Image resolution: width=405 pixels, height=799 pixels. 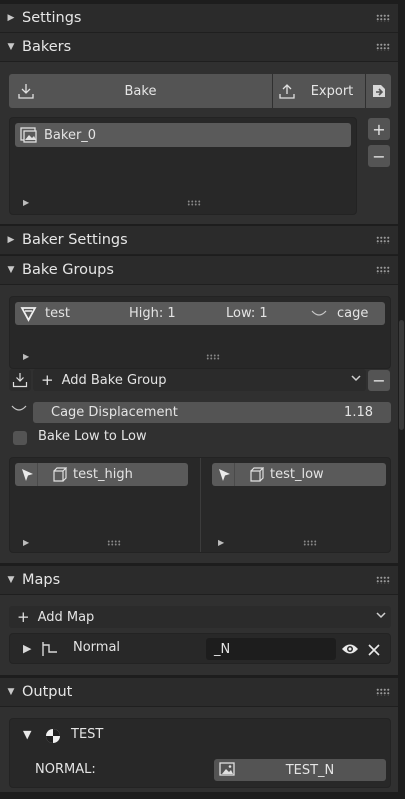 I want to click on image-icon, so click(x=29, y=135).